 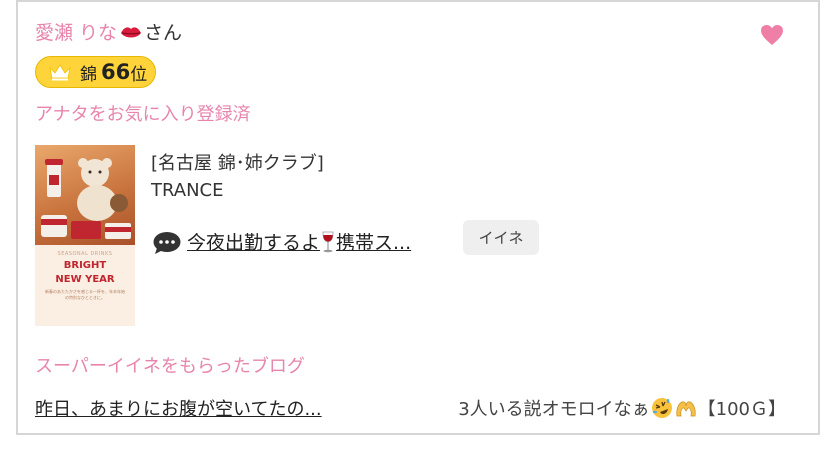 I want to click on rank-badge: 錦 66 位, so click(x=95, y=72).